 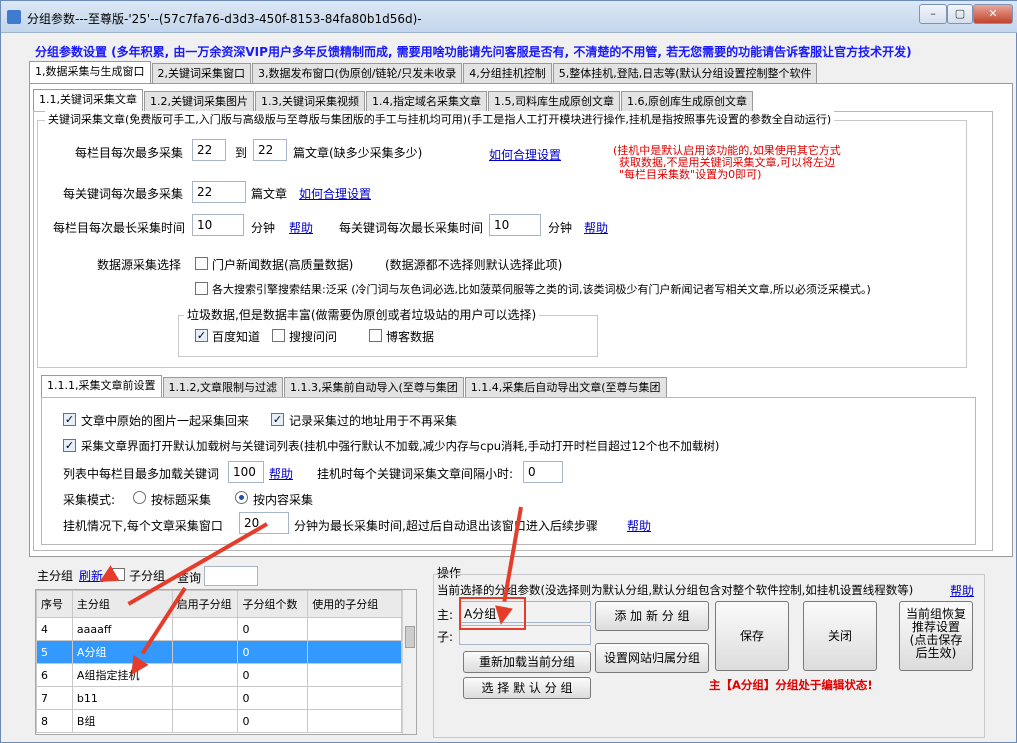 What do you see at coordinates (687, 101) in the screenshot?
I see `tab-original-library: 1.6,原创库生成原创文章` at bounding box center [687, 101].